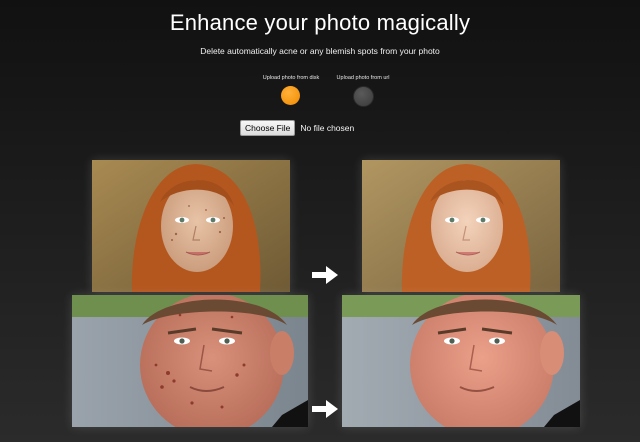  What do you see at coordinates (297, 127) in the screenshot?
I see `file-input: Choose File No file chosen` at bounding box center [297, 127].